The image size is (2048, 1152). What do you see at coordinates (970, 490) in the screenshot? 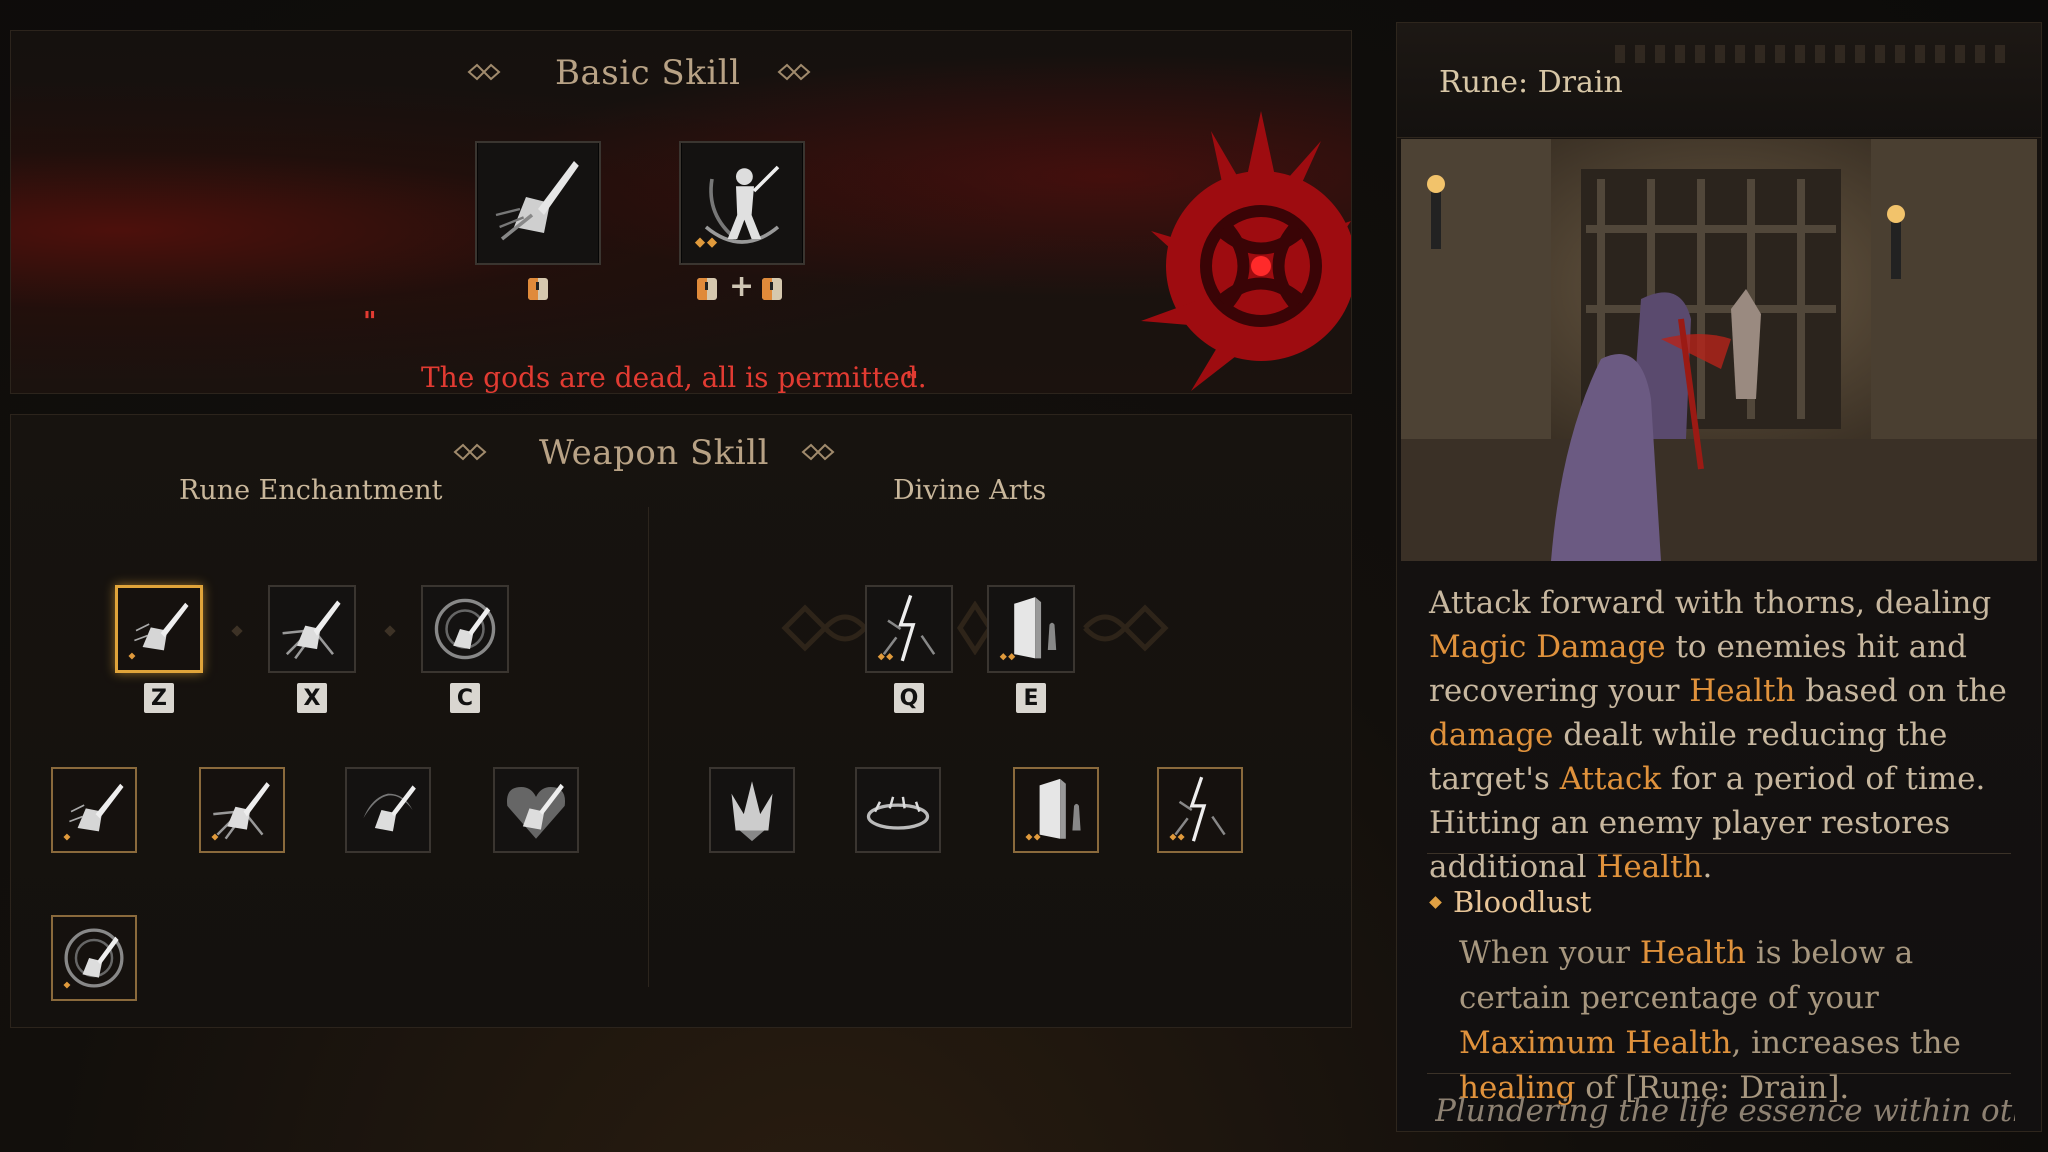
I see `divine-arts-title: Divine Arts` at bounding box center [970, 490].